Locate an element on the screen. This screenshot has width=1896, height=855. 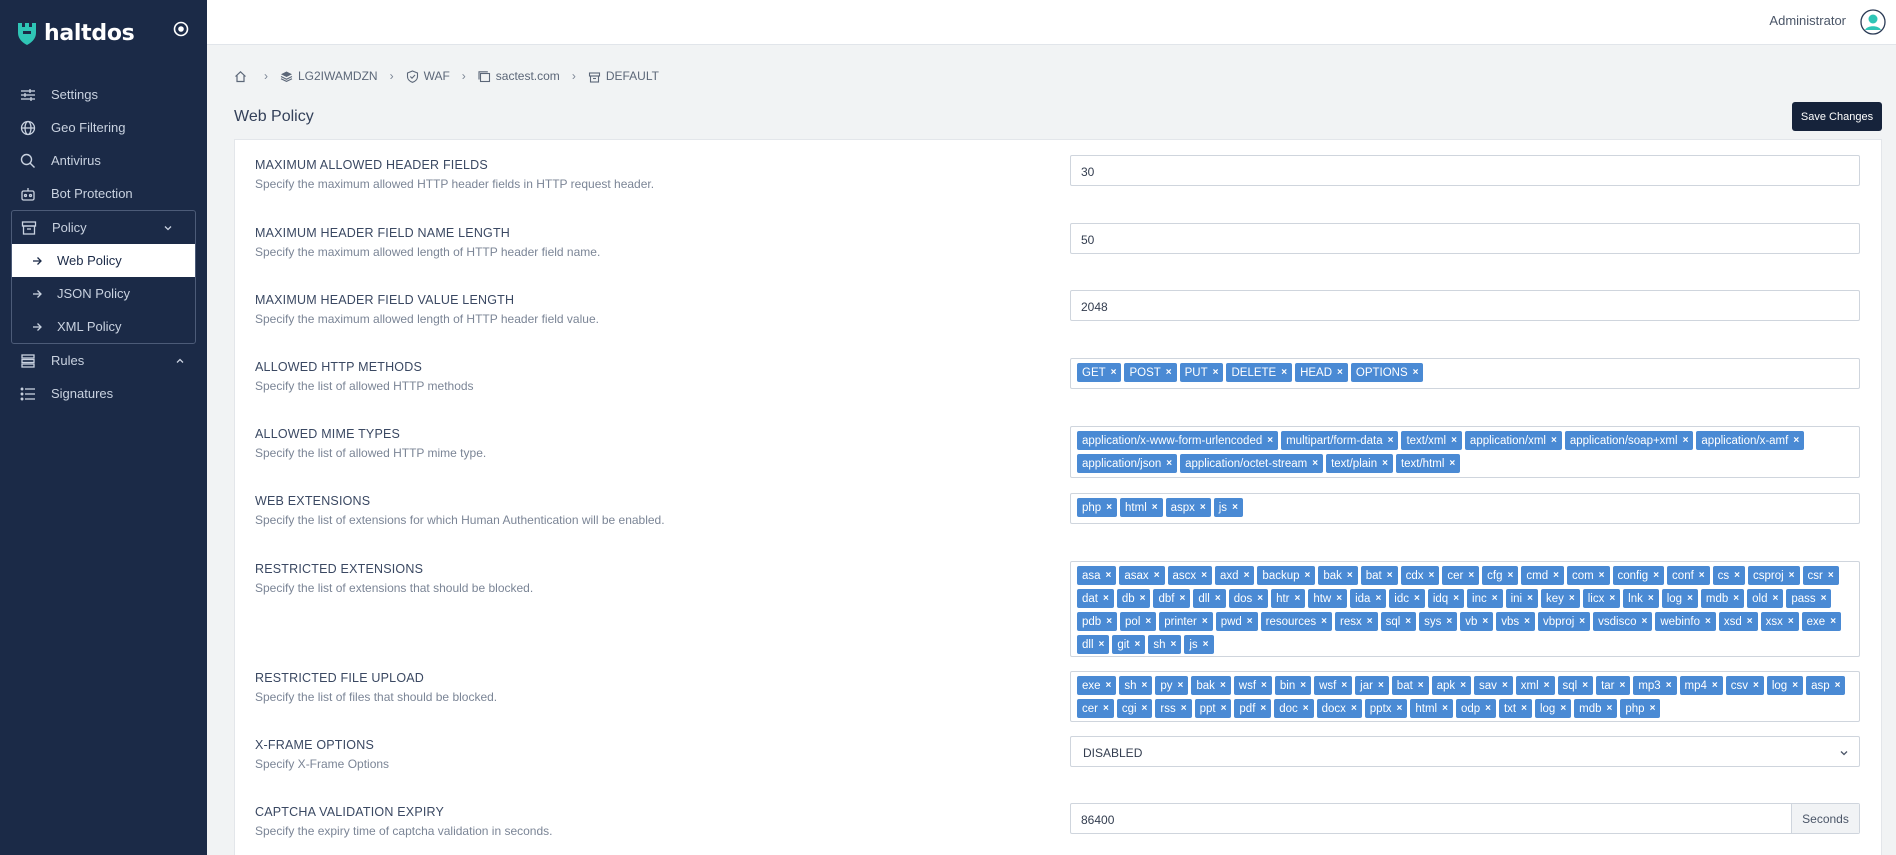
web-extensions-tag-input: php × html × aspx × js × is located at coordinates (1465, 508).